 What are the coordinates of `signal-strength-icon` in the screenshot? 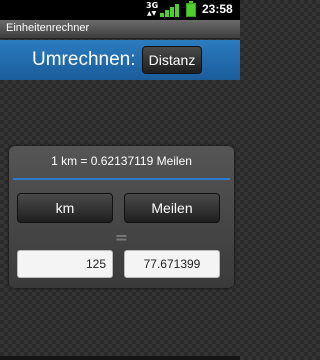 It's located at (172, 10).